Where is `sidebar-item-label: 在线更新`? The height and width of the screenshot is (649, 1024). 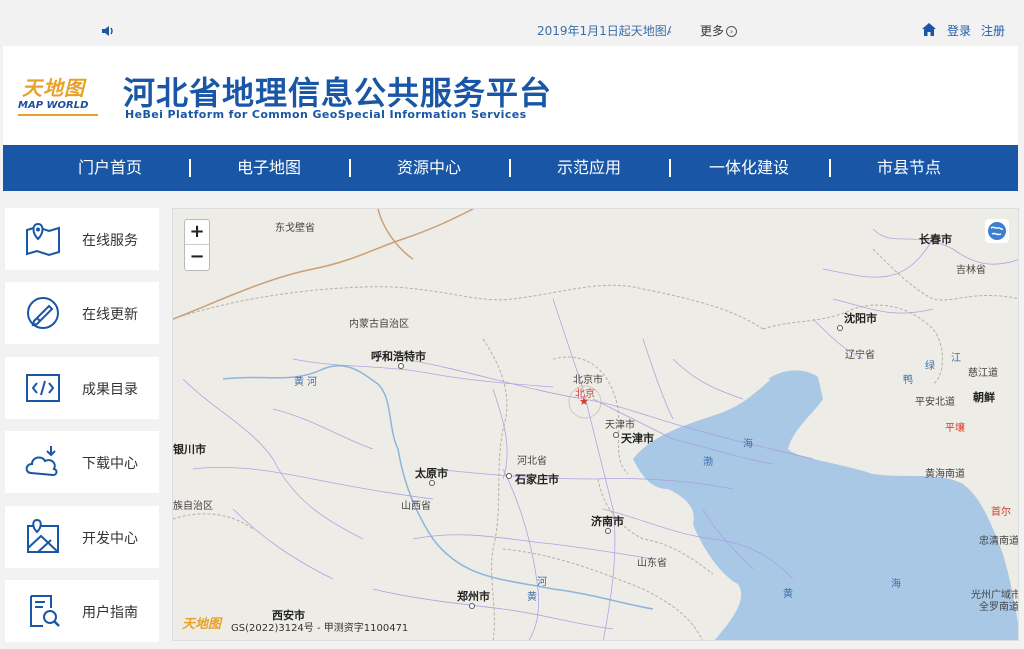 sidebar-item-label: 在线更新 is located at coordinates (110, 315).